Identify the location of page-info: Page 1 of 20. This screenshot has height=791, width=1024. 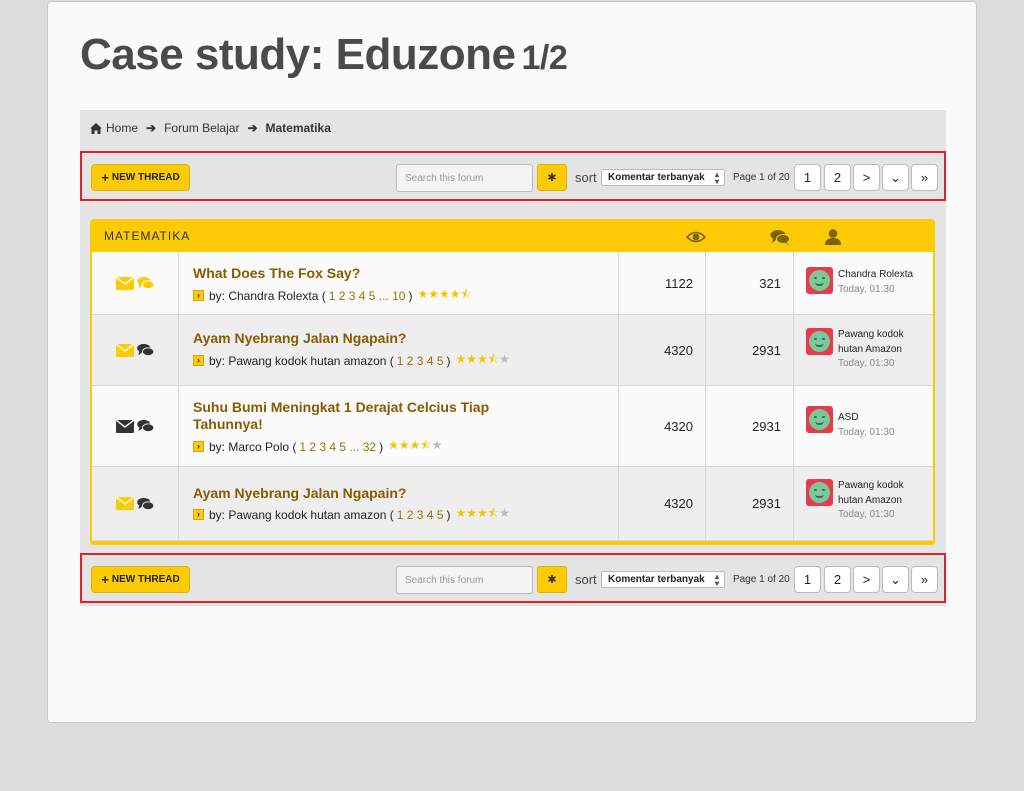
(761, 579).